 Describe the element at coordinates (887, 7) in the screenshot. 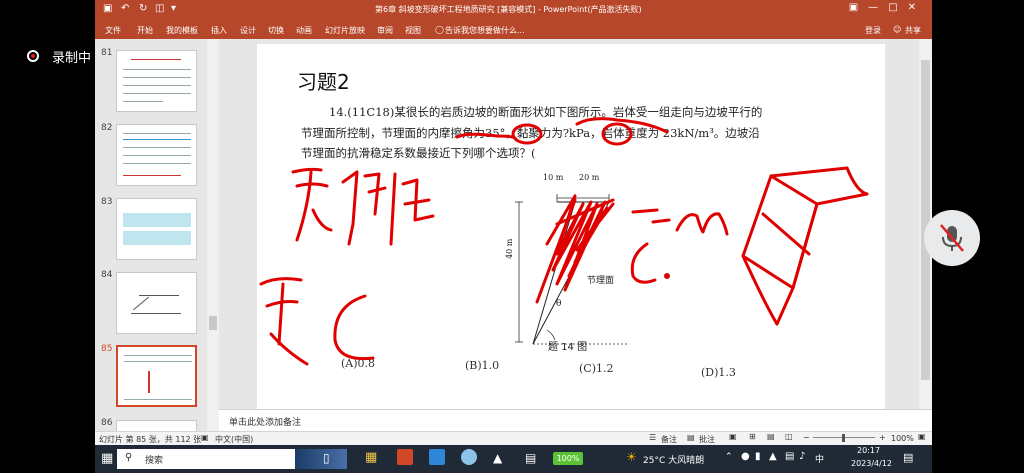

I see `window-controls: ▣—□✕` at that location.